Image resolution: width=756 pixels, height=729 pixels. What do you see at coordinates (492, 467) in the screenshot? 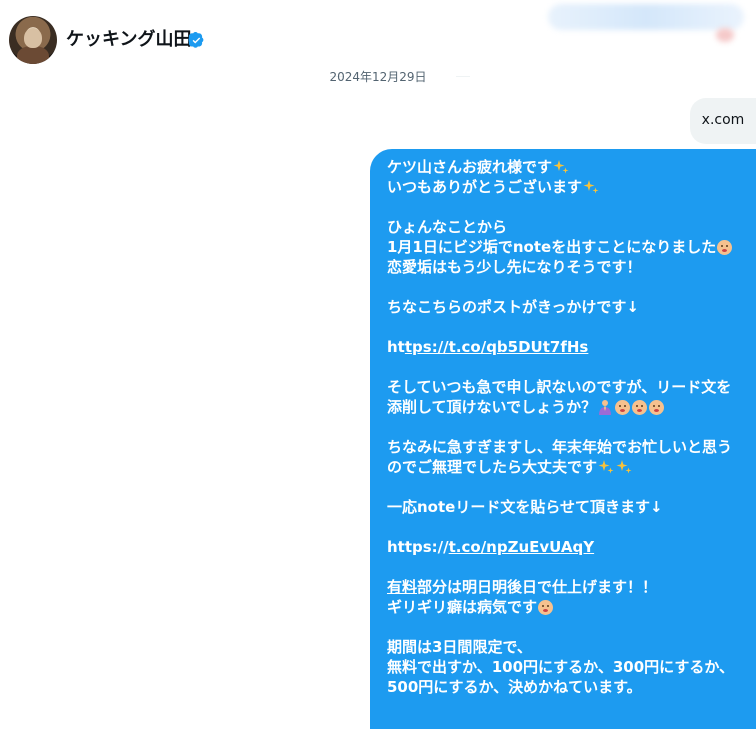
I see `message-line: のでご無理でしたら大丈夫です` at bounding box center [492, 467].